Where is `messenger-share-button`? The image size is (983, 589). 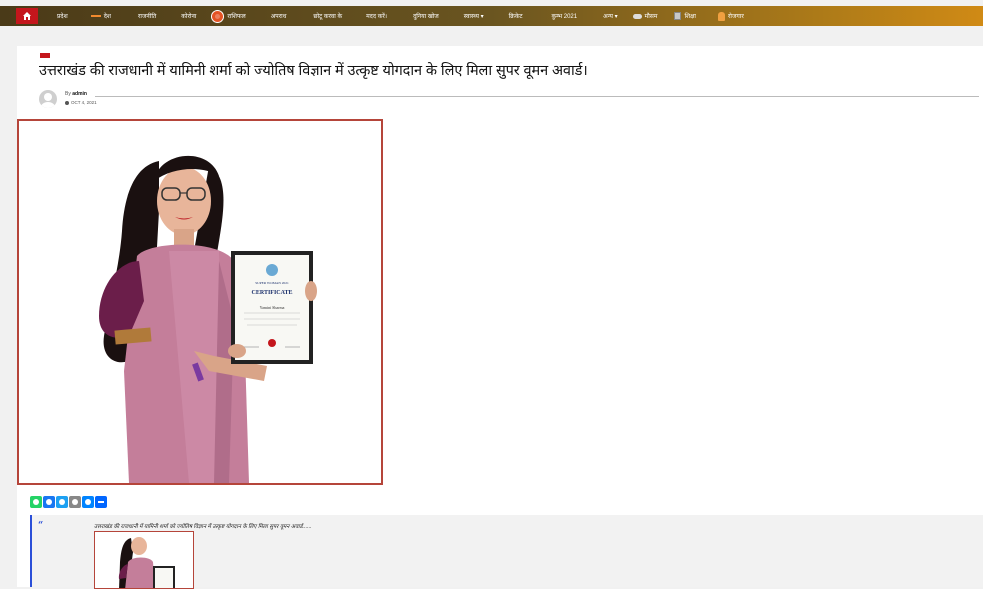
messenger-share-button is located at coordinates (88, 502).